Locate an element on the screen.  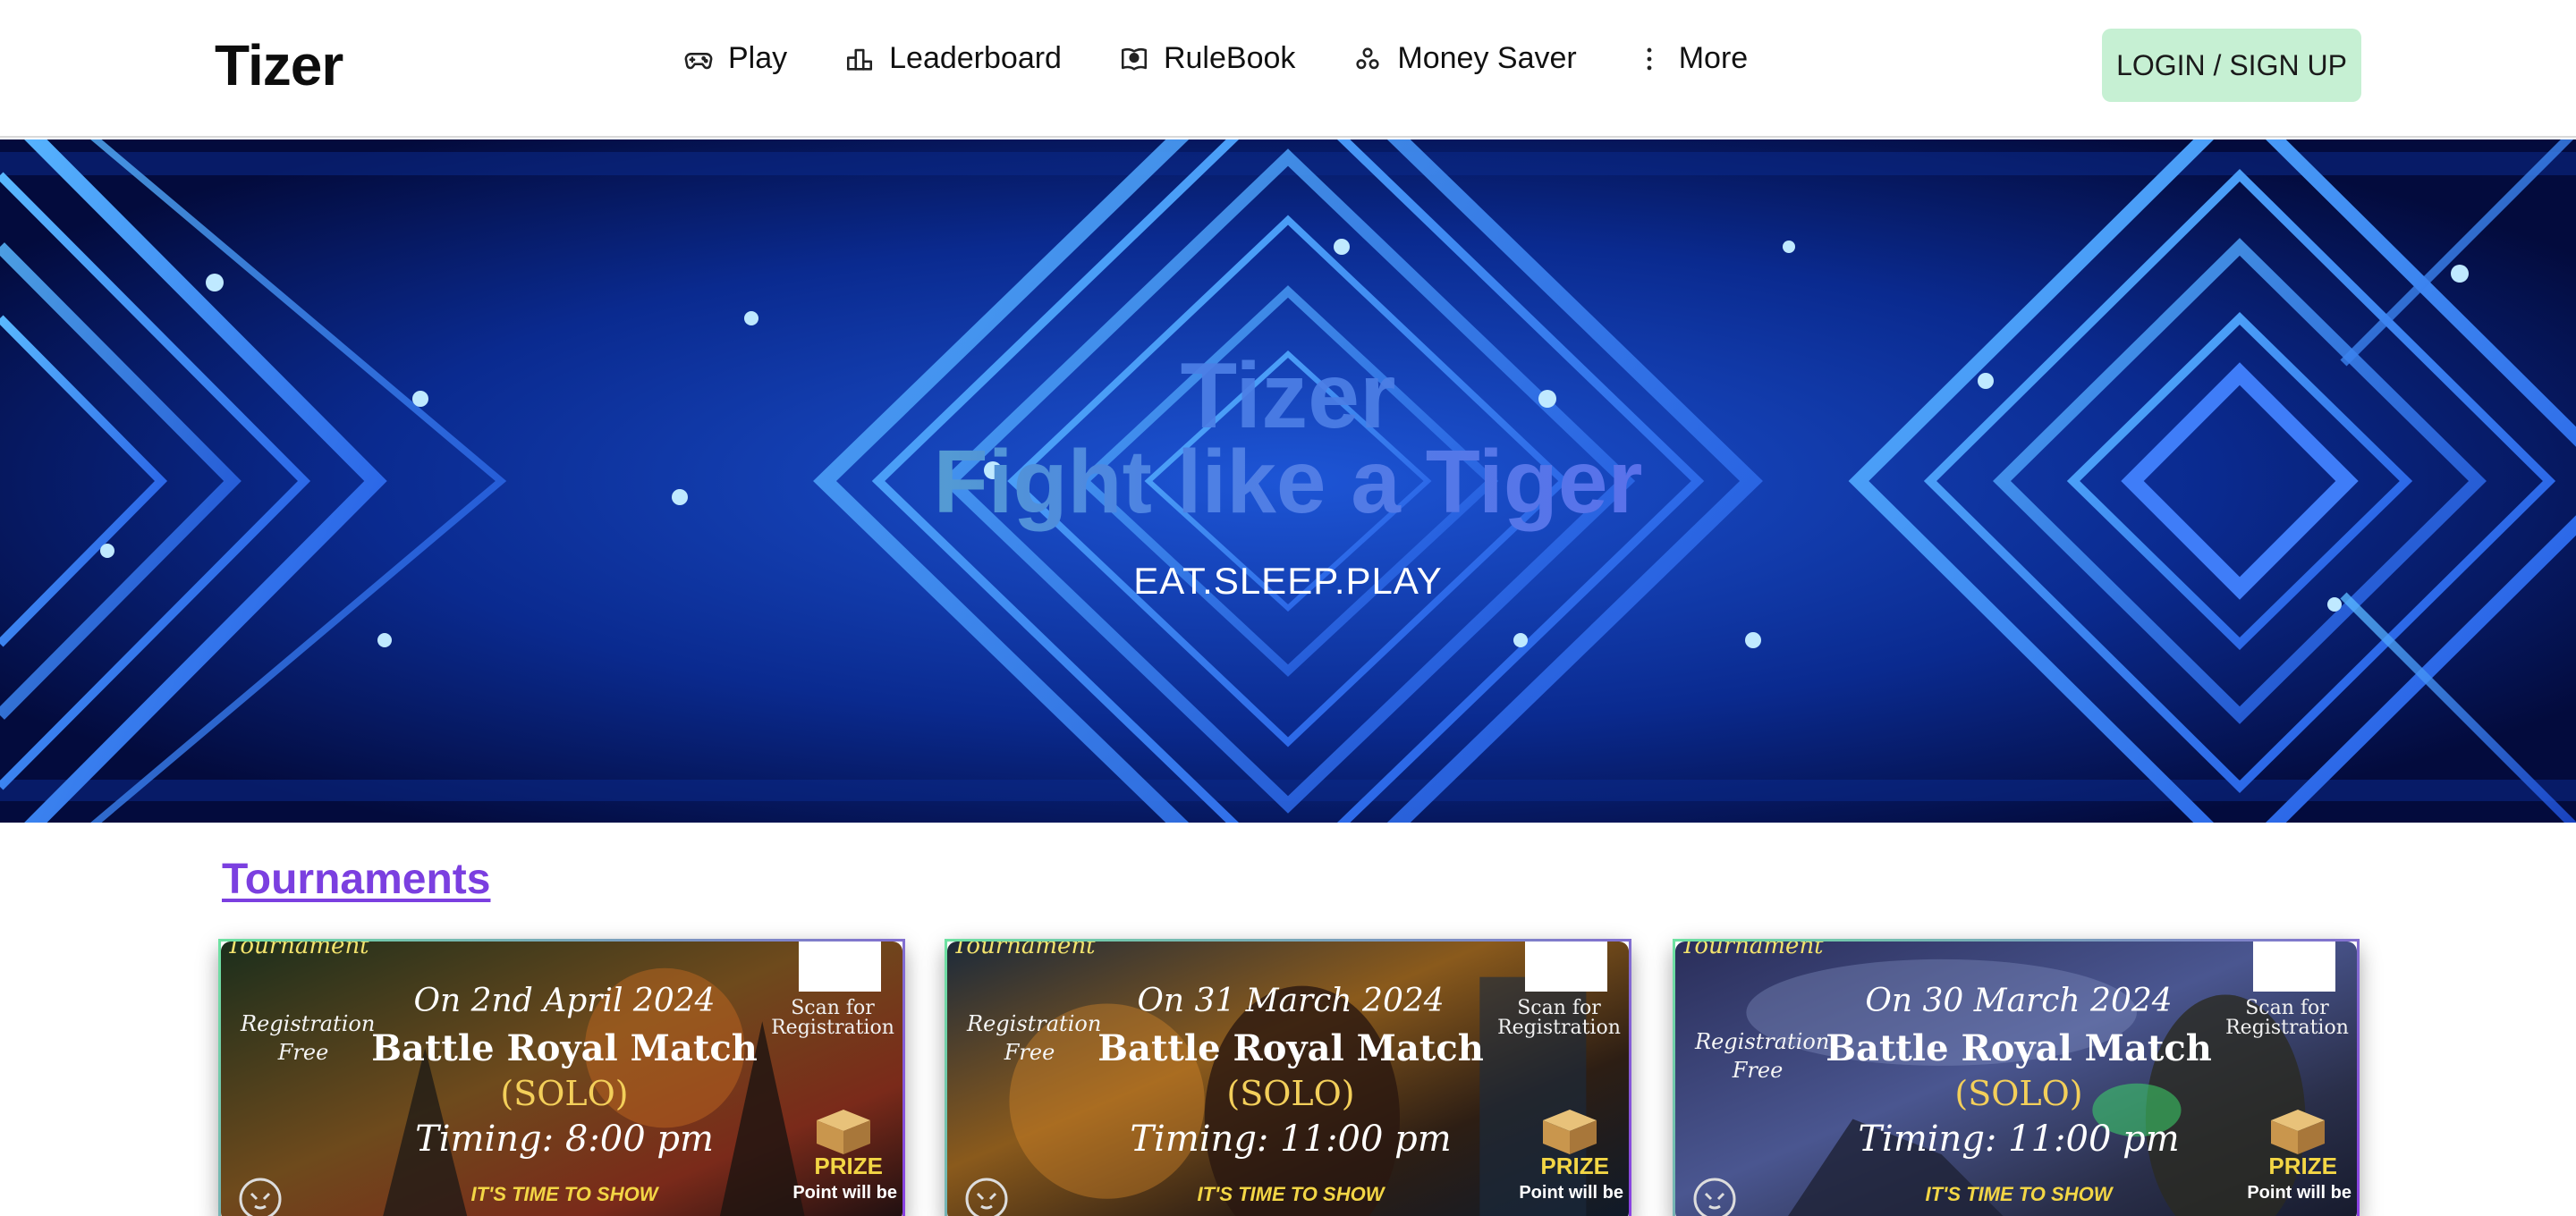
nav-label-money-saver: Money Saver is located at coordinates (1487, 58).